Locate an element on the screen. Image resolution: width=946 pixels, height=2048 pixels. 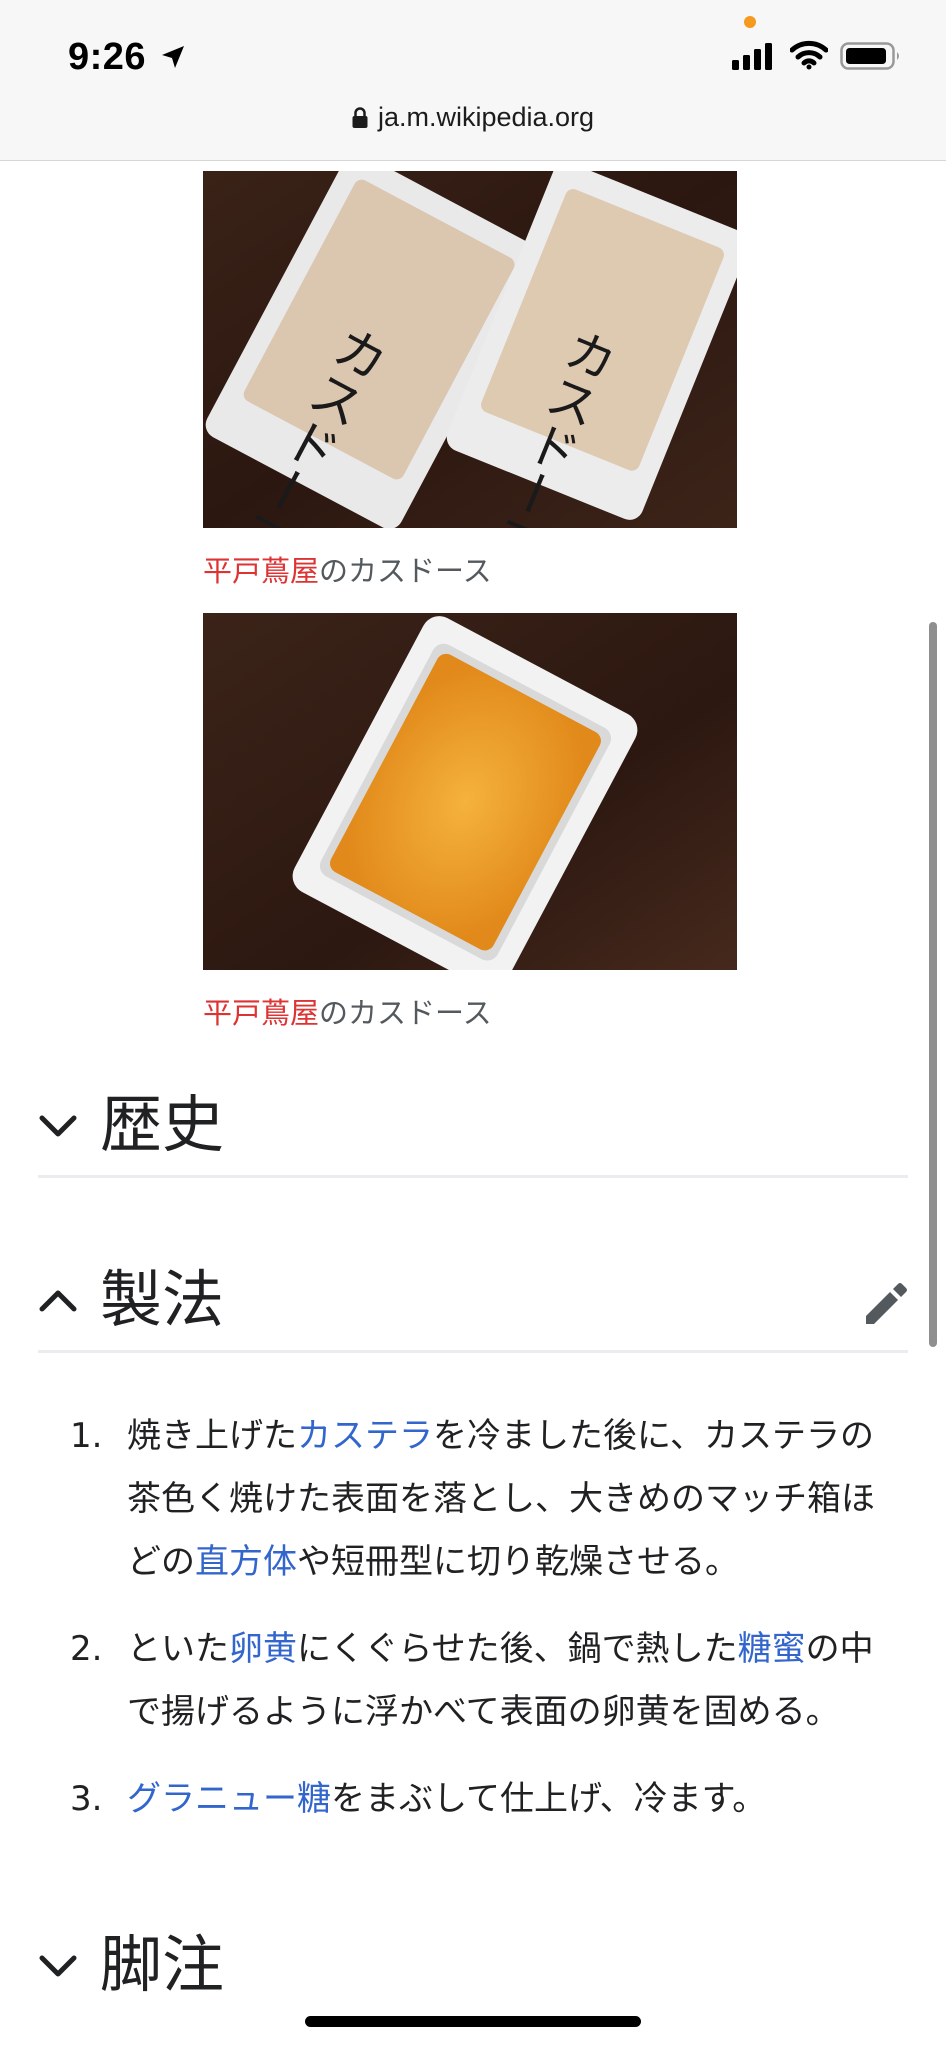
signal-icon is located at coordinates (754, 58).